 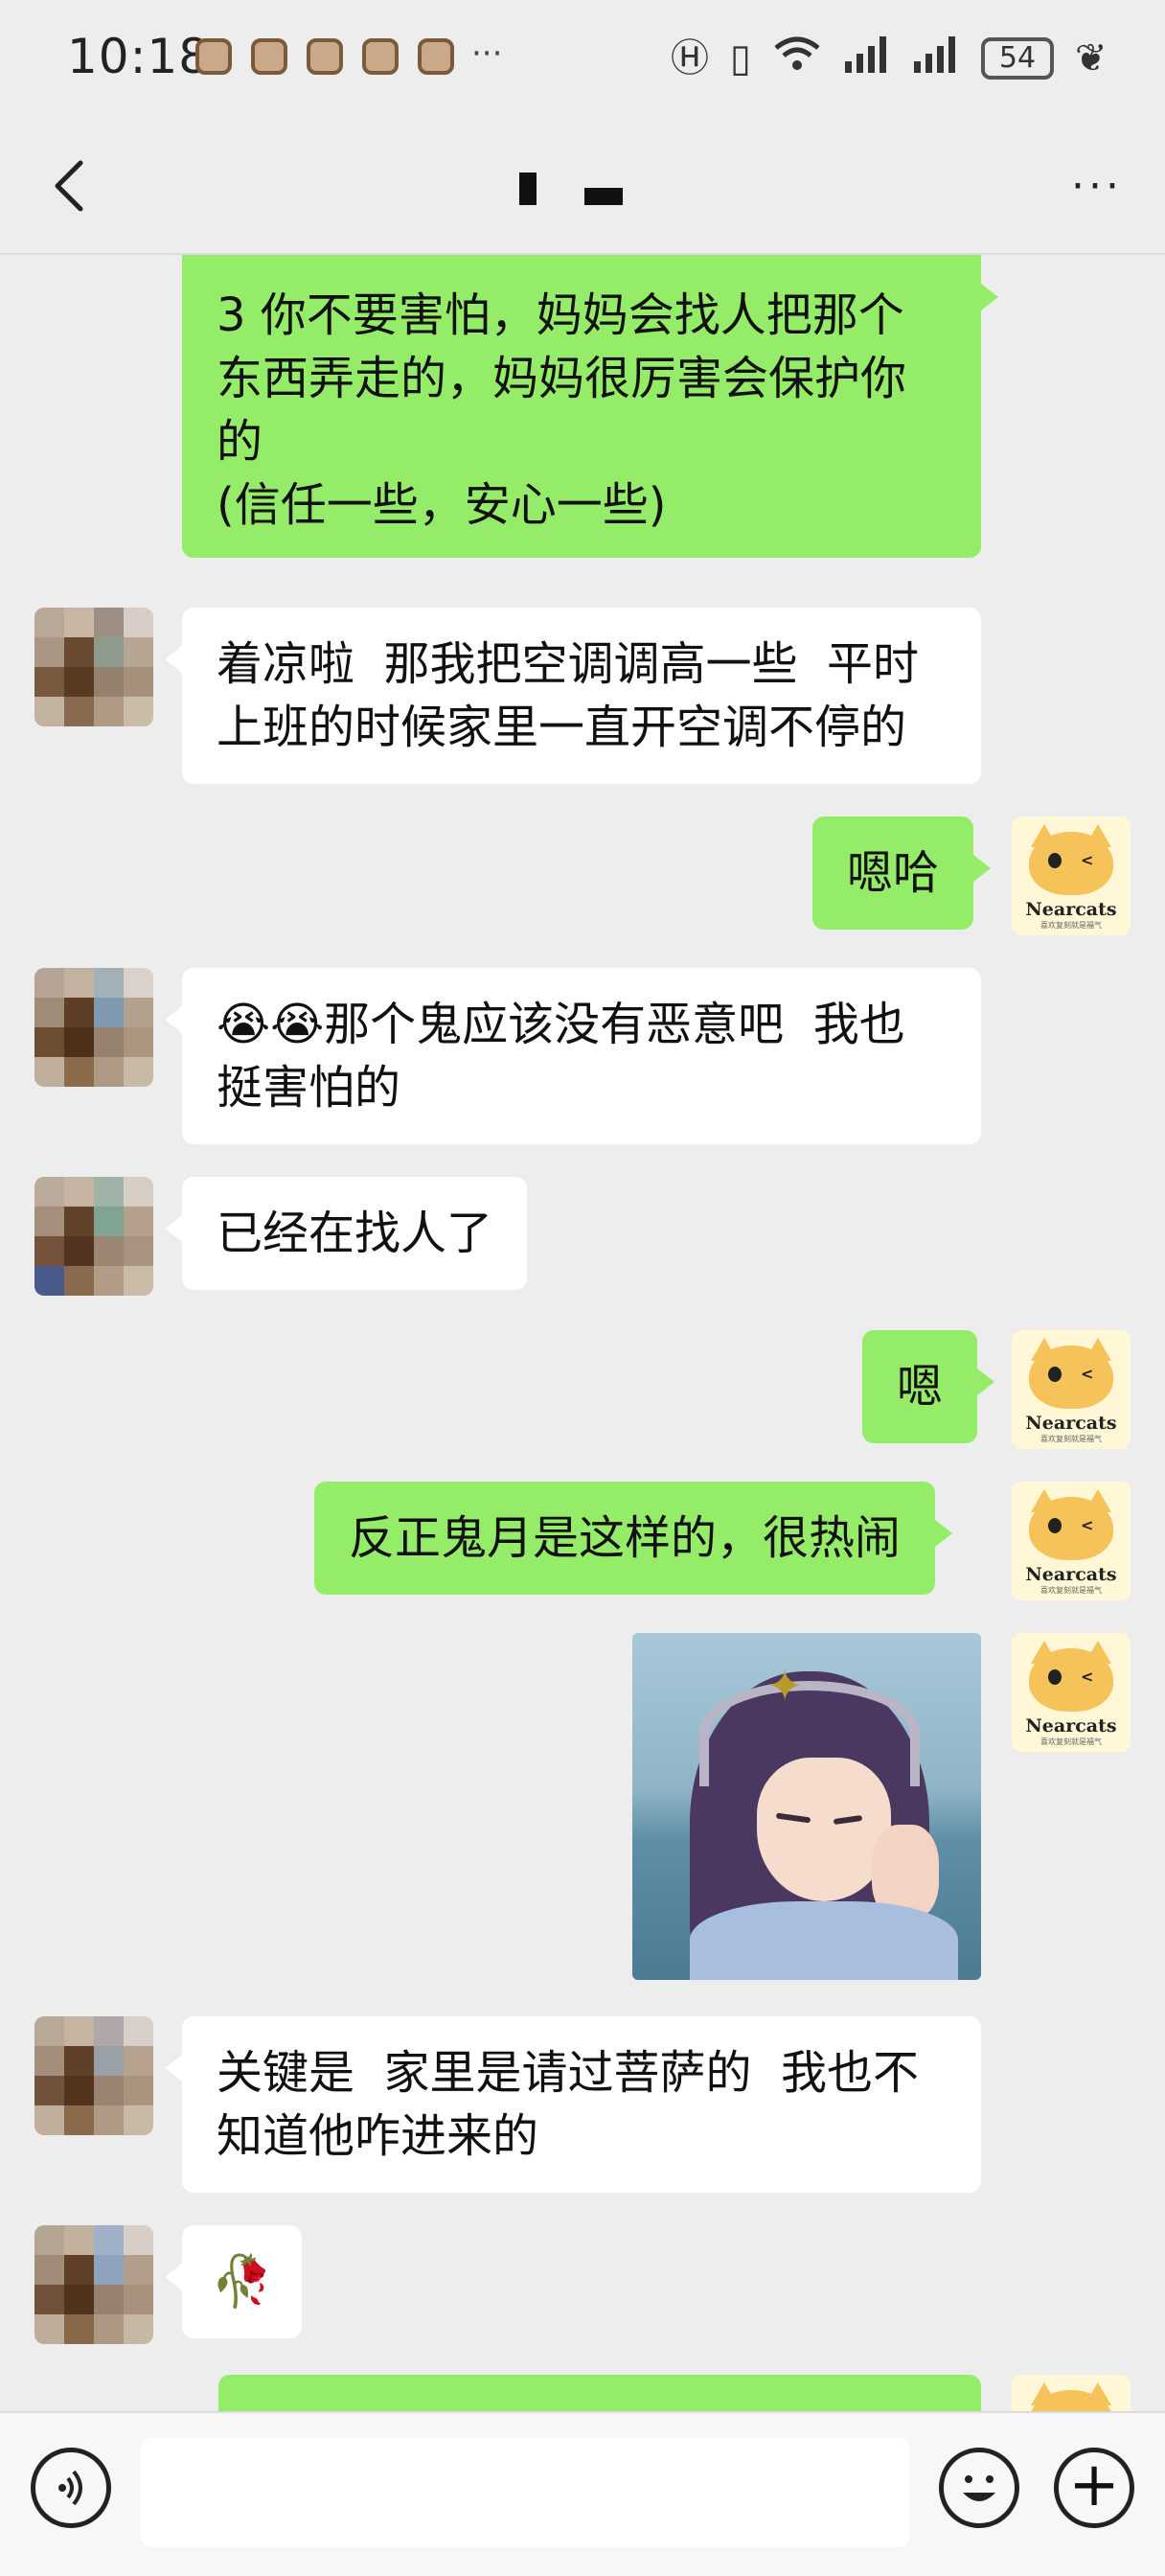 What do you see at coordinates (233, 2281) in the screenshot?
I see `message-bubble-incoming-emoji: 🥀` at bounding box center [233, 2281].